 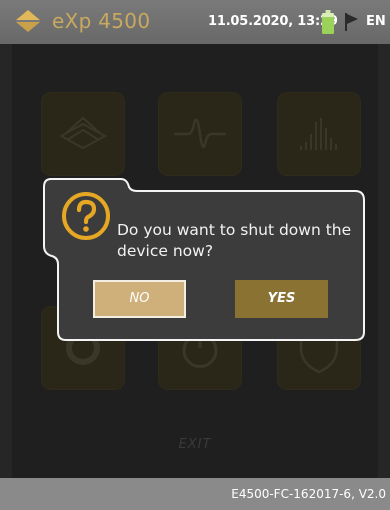 I want to click on flag-icon, so click(x=351, y=22).